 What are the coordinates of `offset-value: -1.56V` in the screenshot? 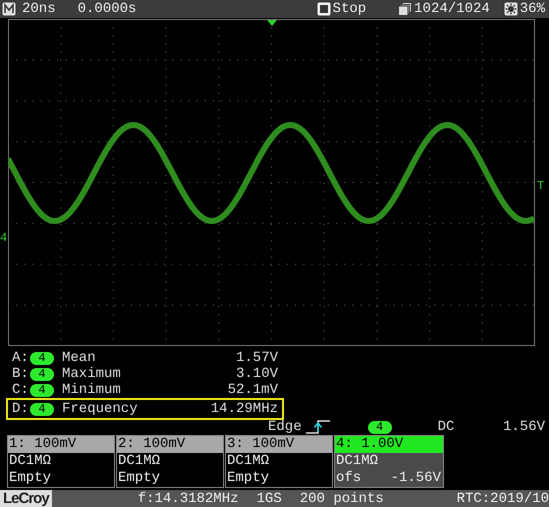 It's located at (415, 478).